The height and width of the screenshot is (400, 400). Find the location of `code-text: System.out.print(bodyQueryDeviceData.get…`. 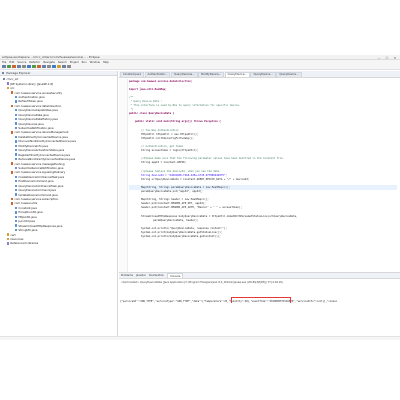

code-text: System.out.print(bodyQueryDeviceData.get… is located at coordinates (176, 233).